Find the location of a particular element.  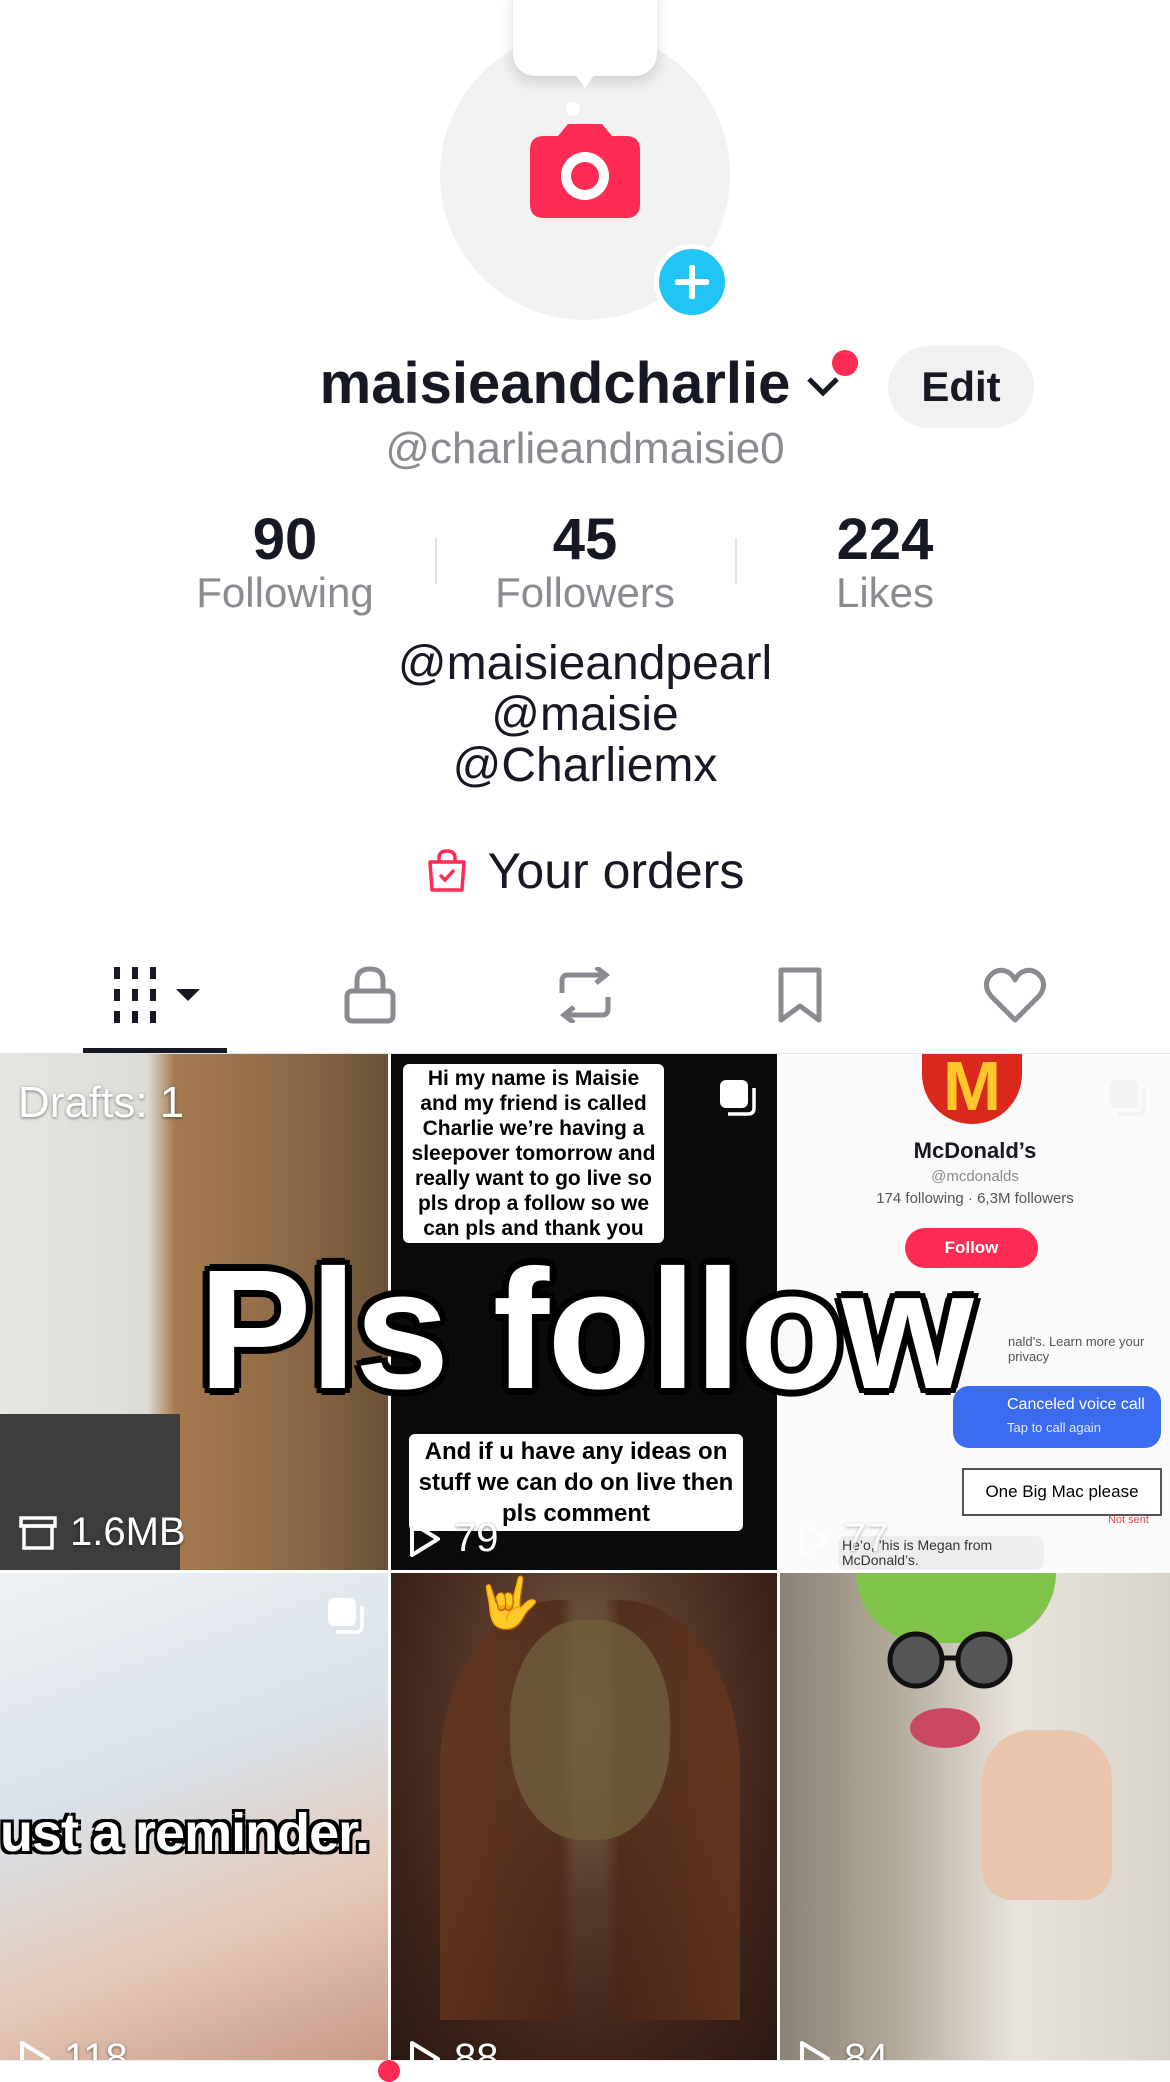

shopping-bag-icon is located at coordinates (446, 870).